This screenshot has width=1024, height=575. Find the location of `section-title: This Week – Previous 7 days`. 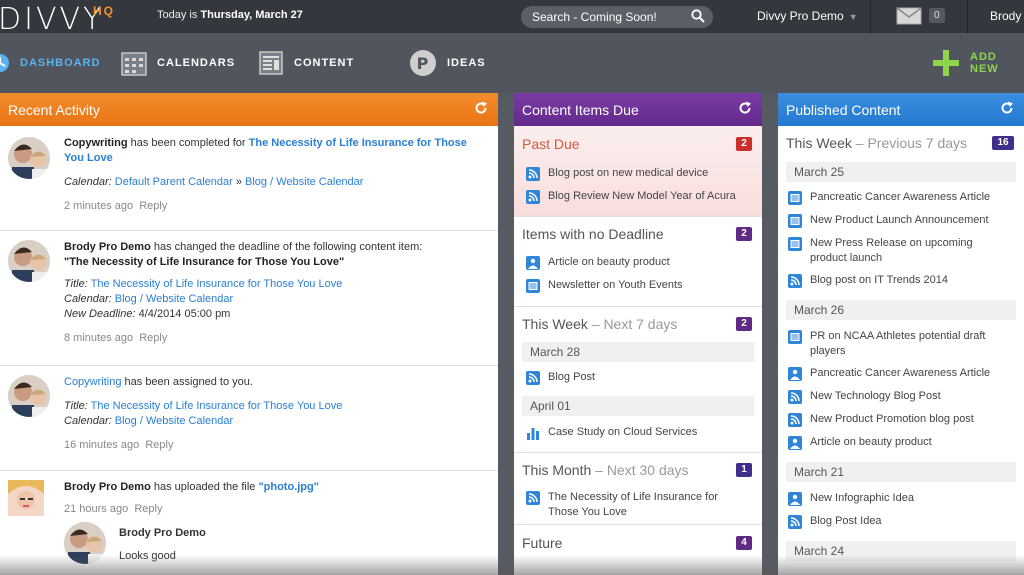

section-title: This Week – Previous 7 days is located at coordinates (876, 143).